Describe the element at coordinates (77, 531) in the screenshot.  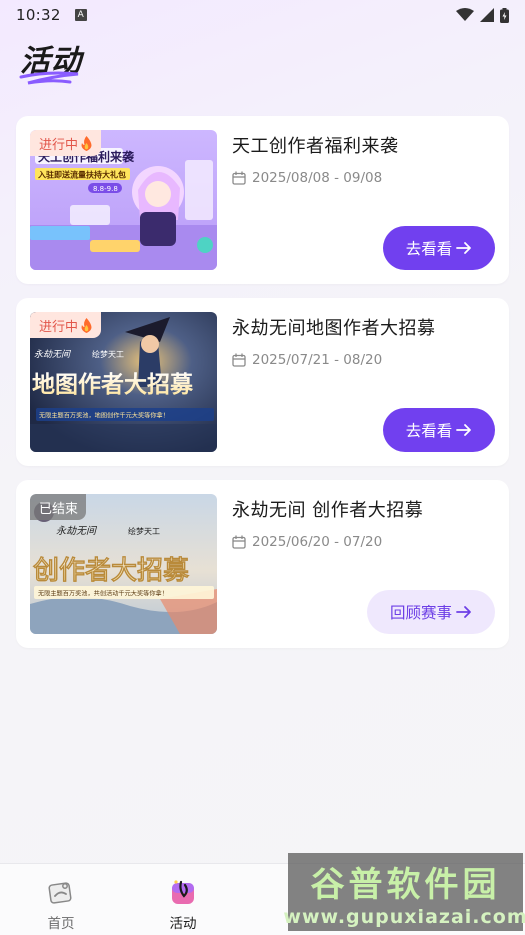
I see `thumb3-brand: 永劫无间` at that location.